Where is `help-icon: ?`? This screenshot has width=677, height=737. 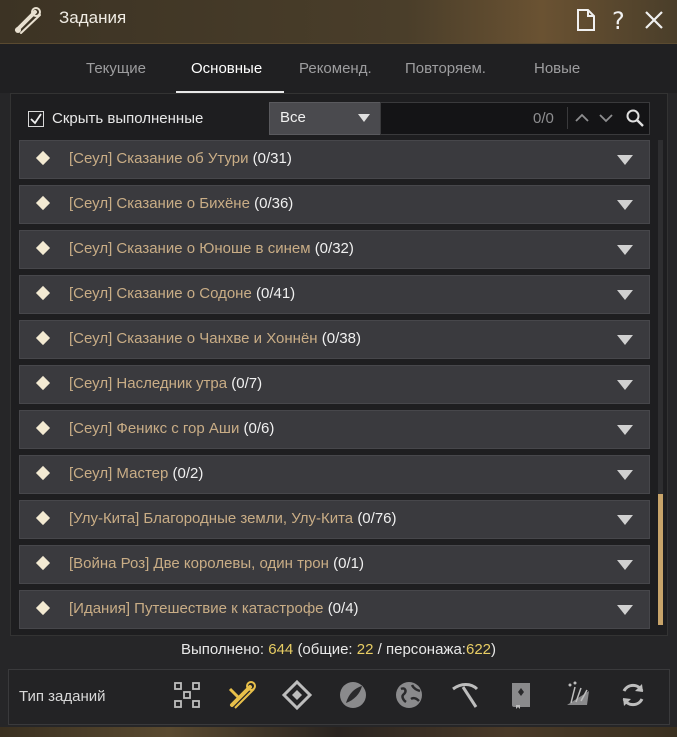 help-icon: ? is located at coordinates (619, 20).